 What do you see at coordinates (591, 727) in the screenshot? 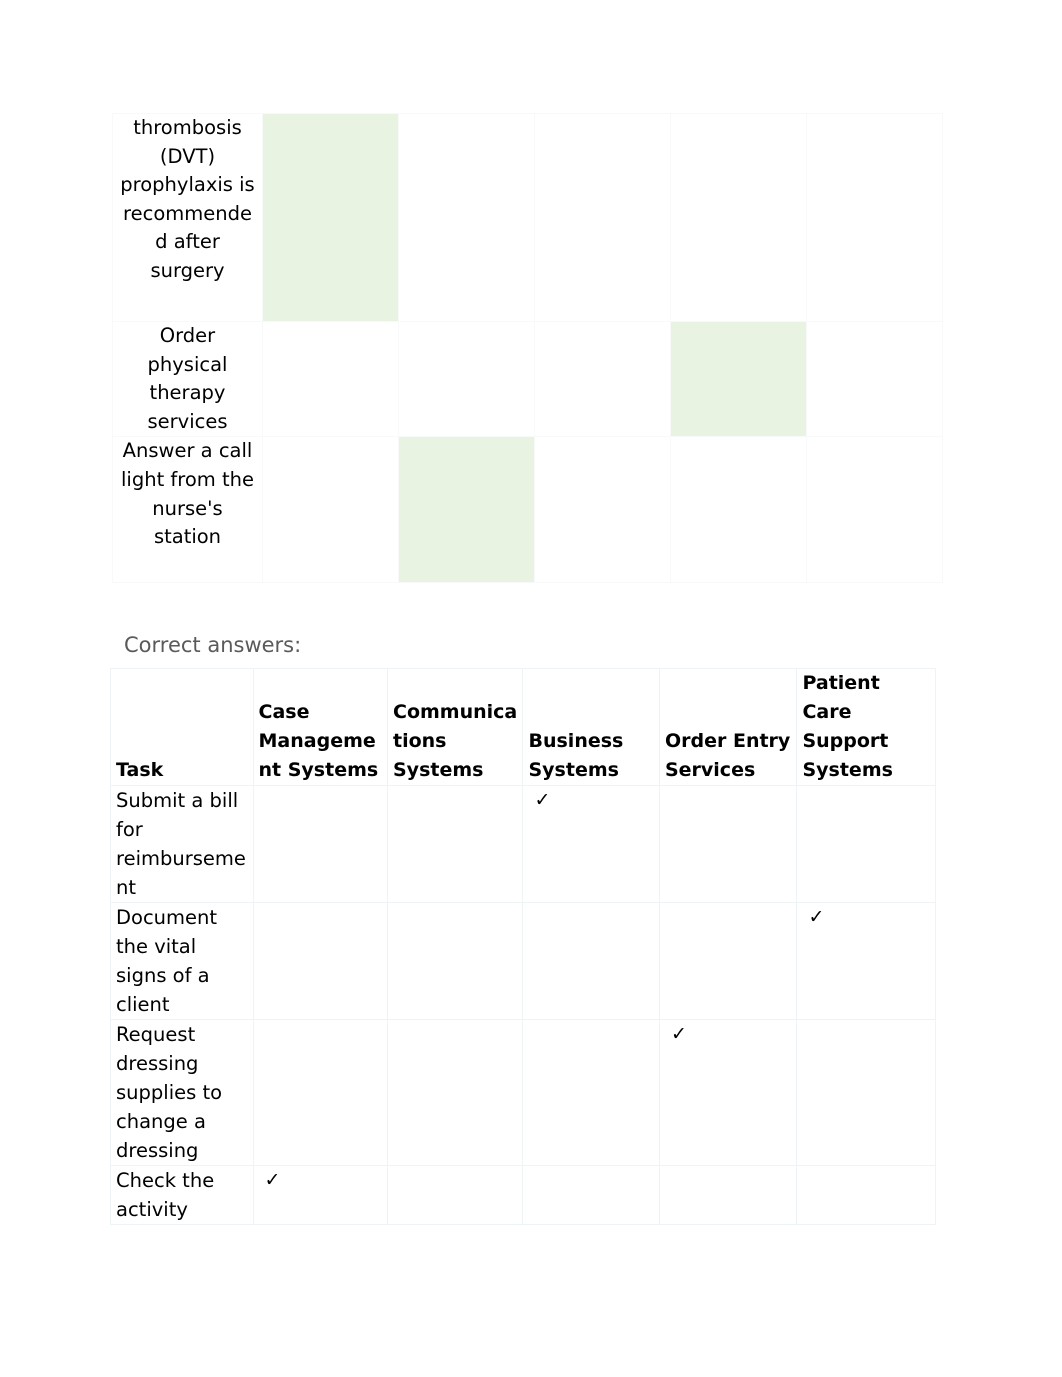
I see `column-header-business-systems: Business Systems` at bounding box center [591, 727].